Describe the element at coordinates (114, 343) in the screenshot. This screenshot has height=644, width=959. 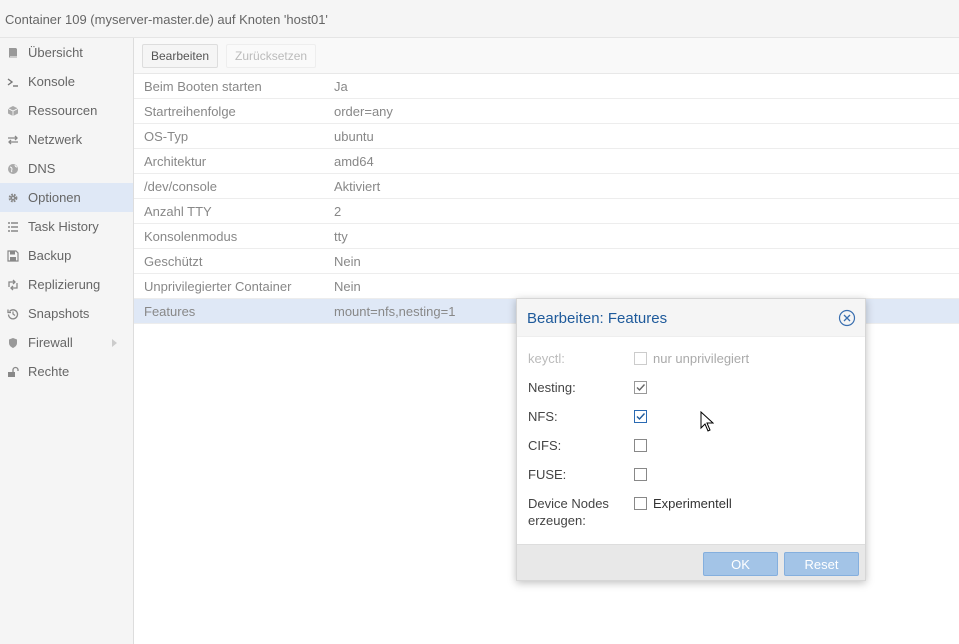
I see `submenu-arrow-icon` at that location.